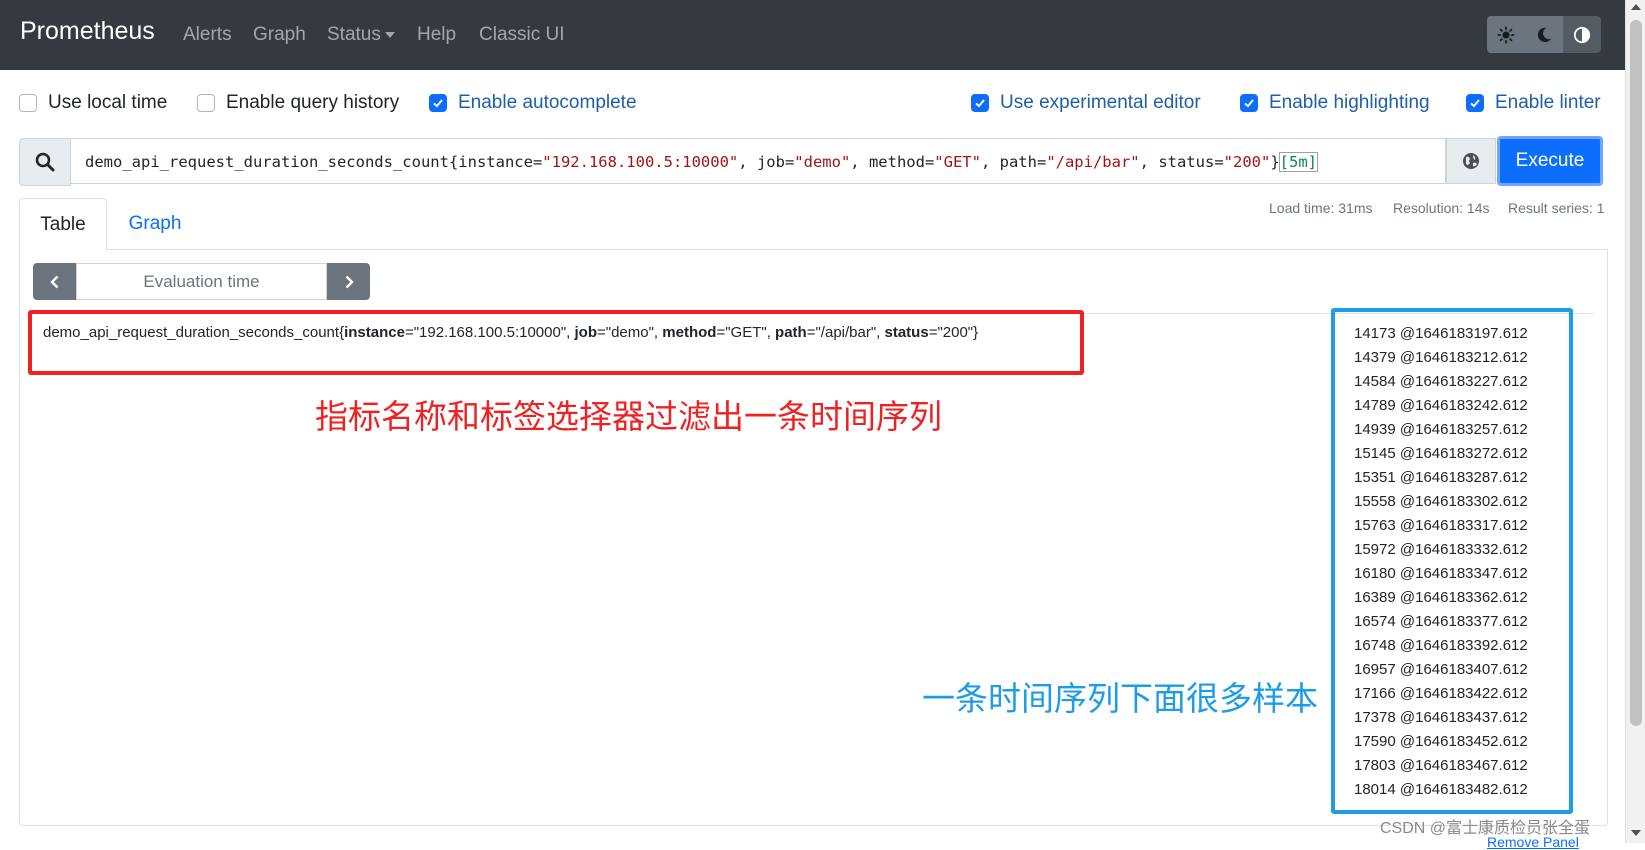 This screenshot has width=1645, height=850. What do you see at coordinates (354, 34) in the screenshot?
I see `nav-status-label: Status` at bounding box center [354, 34].